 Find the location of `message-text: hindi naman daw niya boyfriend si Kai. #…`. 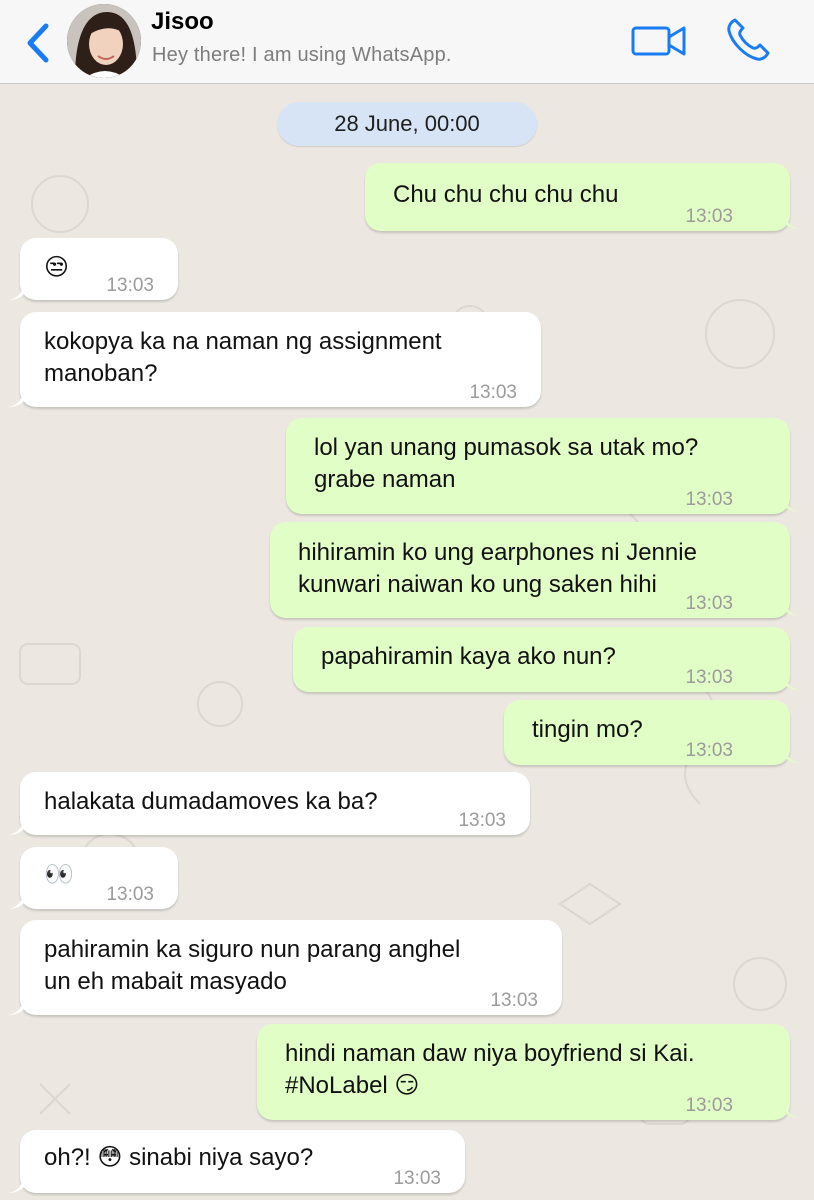

message-text: hindi naman daw niya boyfriend si Kai. #… is located at coordinates (490, 1069).